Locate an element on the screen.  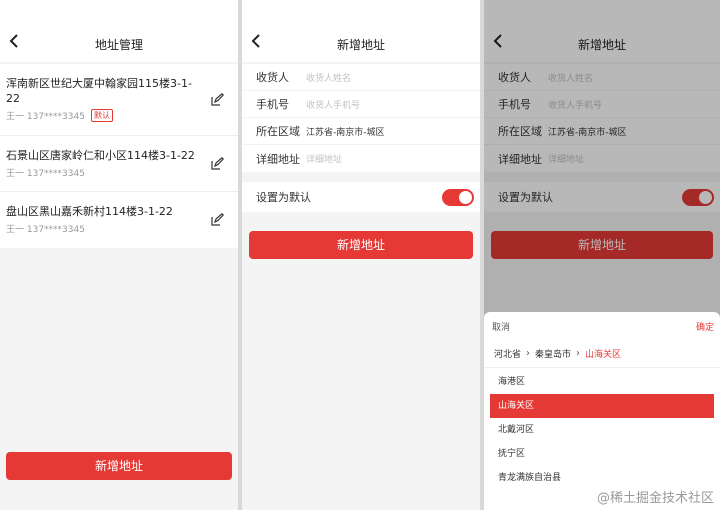
region-option: 北戴河区 is located at coordinates (602, 430).